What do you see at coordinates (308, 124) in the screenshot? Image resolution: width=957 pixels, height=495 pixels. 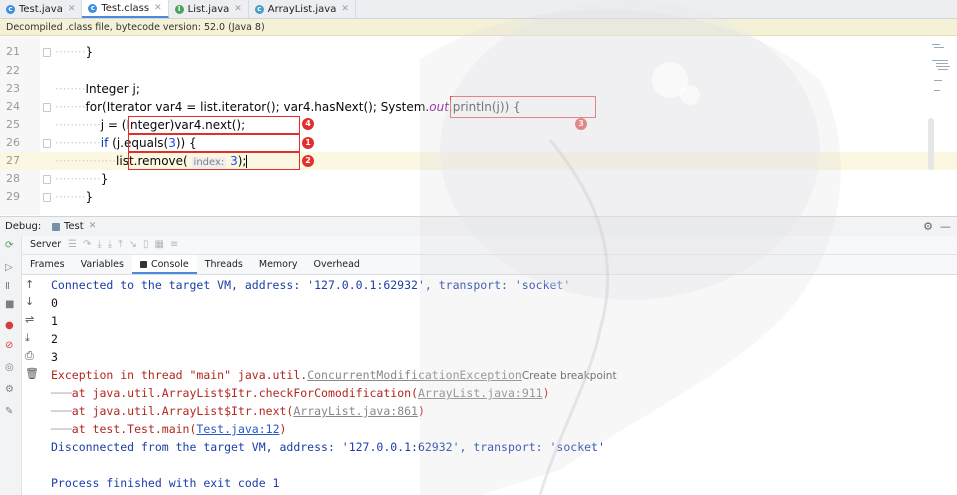 I see `annotation-badge: 4` at bounding box center [308, 124].